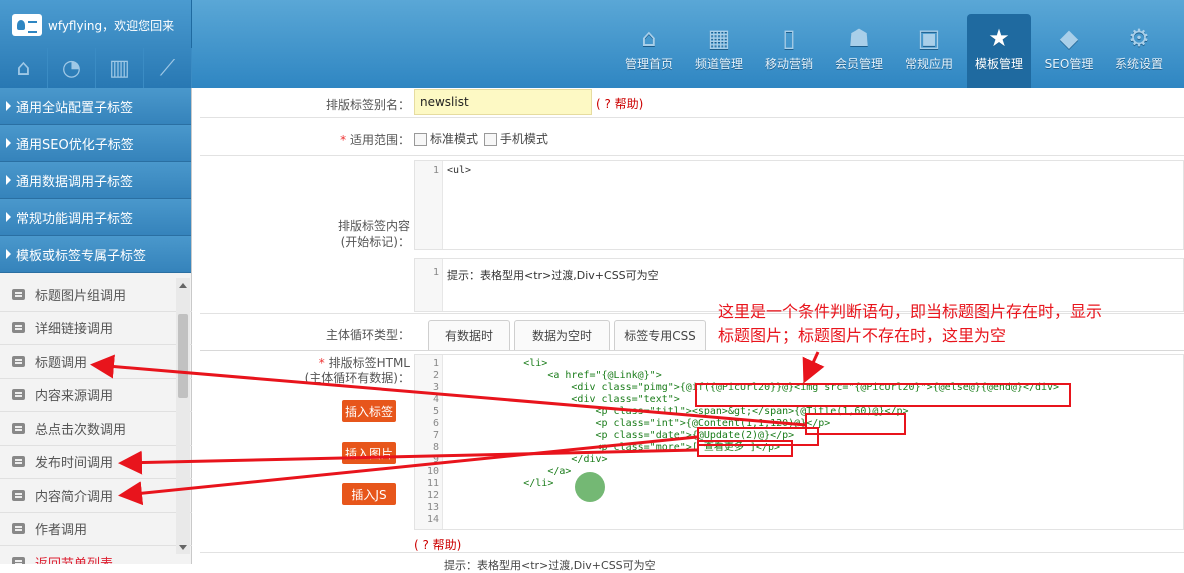 This screenshot has height=573, width=1184. I want to click on mouse-cursor, so click(590, 487).